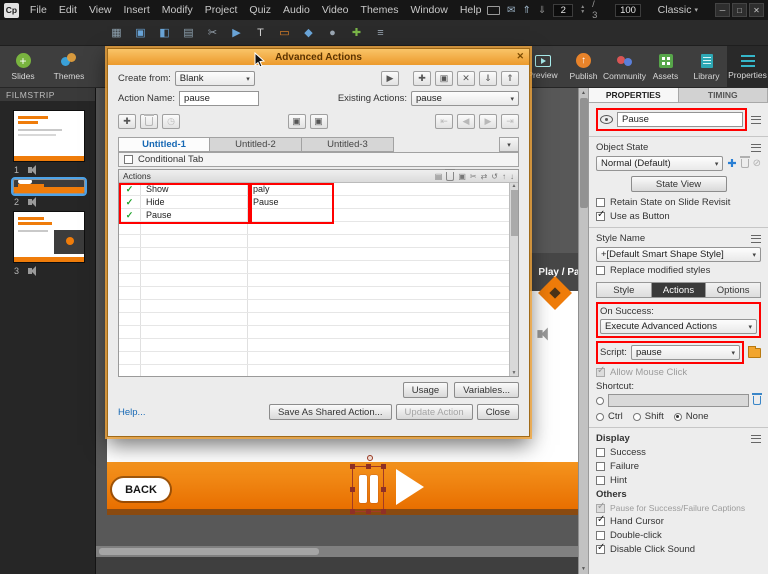 The width and height of the screenshot is (768, 574). What do you see at coordinates (348, 144) in the screenshot?
I see `tab-untitled-3: Untitled-3` at bounding box center [348, 144].